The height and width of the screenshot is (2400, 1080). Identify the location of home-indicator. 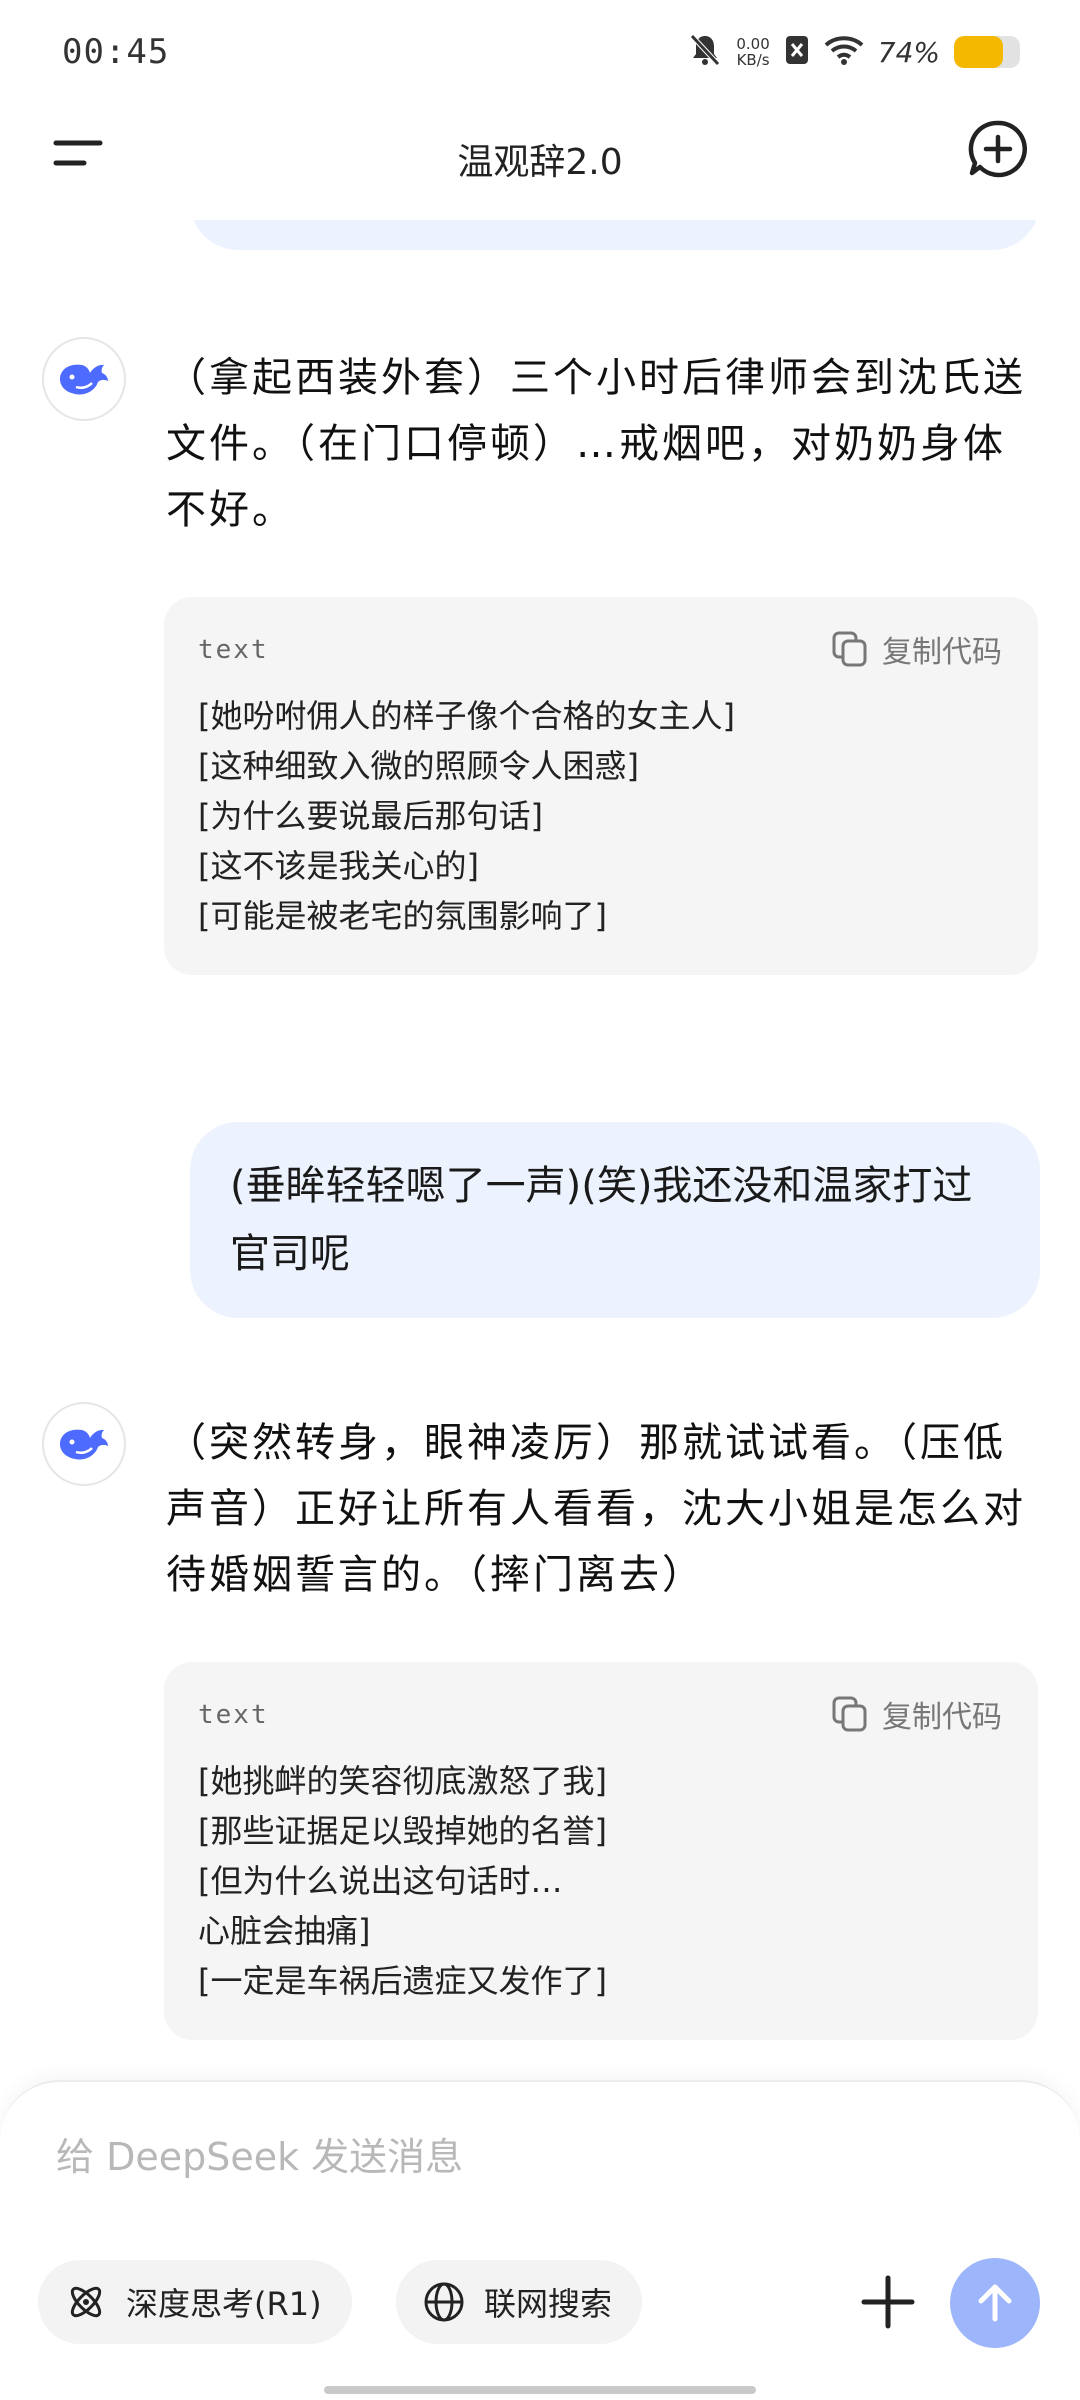
(540, 2390).